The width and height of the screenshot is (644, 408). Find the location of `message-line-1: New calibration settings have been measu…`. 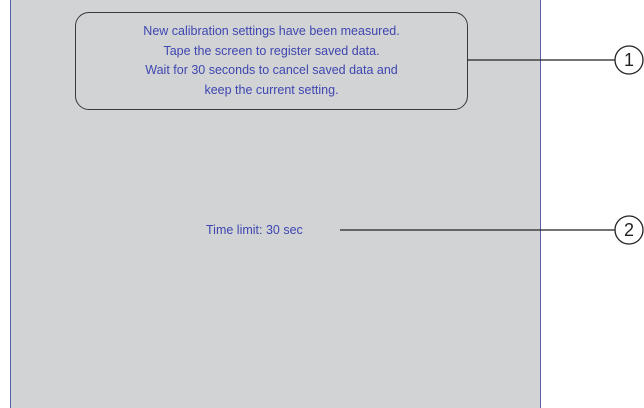

message-line-1: New calibration settings have been measu… is located at coordinates (271, 31).